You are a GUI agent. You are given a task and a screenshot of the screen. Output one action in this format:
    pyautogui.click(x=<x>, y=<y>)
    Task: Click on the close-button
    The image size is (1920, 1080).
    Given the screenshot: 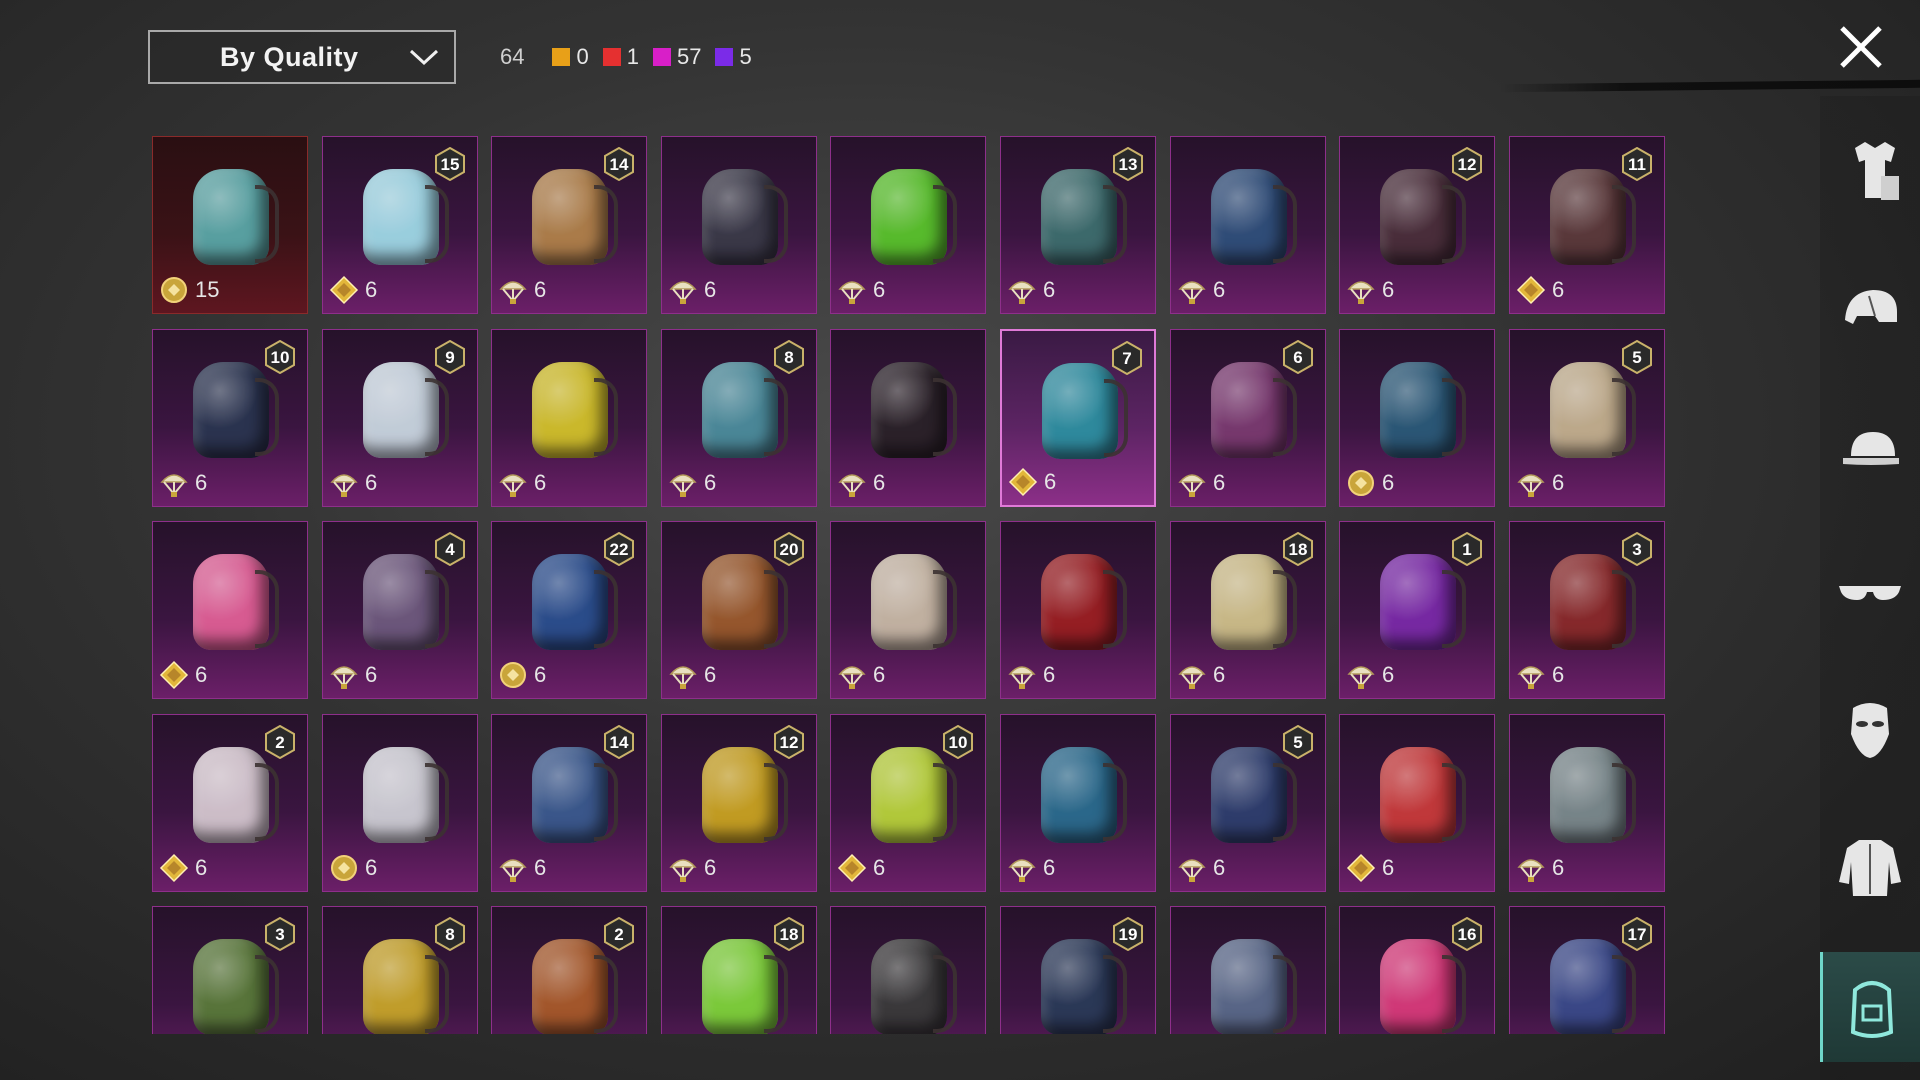 What is the action you would take?
    pyautogui.click(x=1861, y=47)
    